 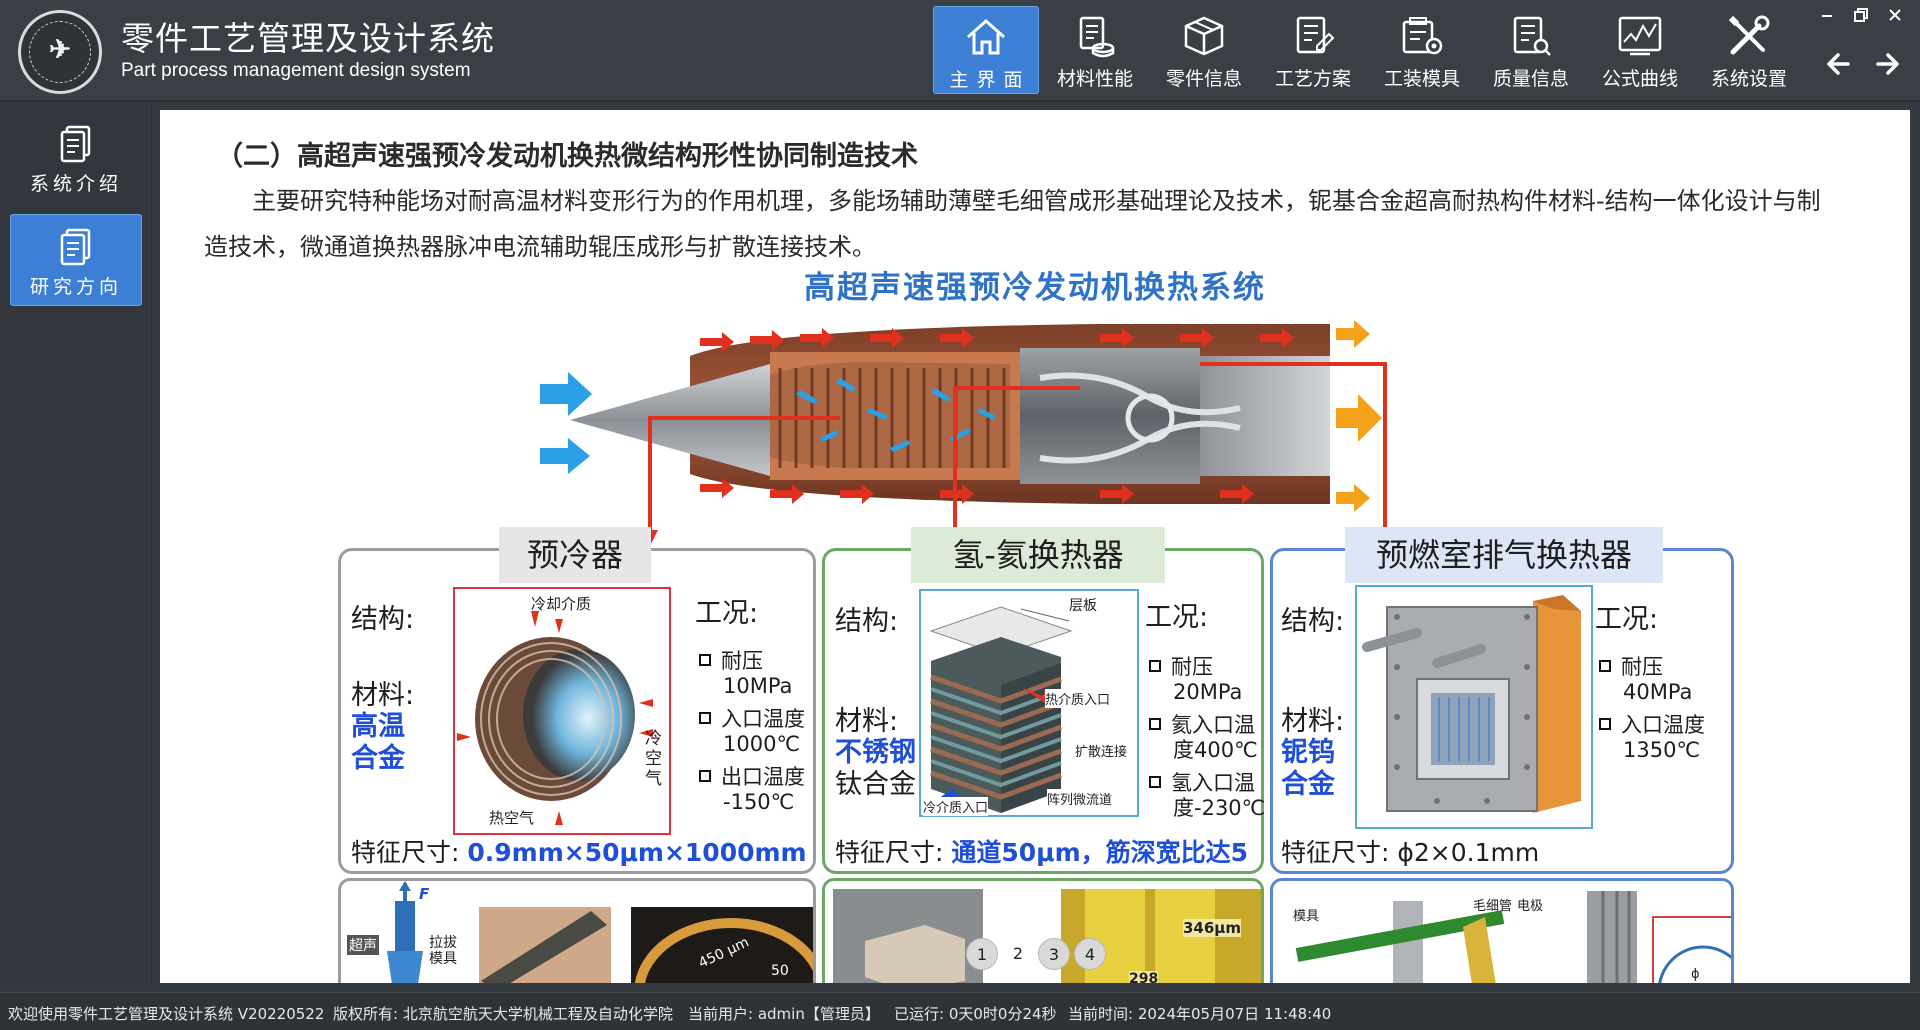 I want to click on restore-icon, so click(x=1861, y=15).